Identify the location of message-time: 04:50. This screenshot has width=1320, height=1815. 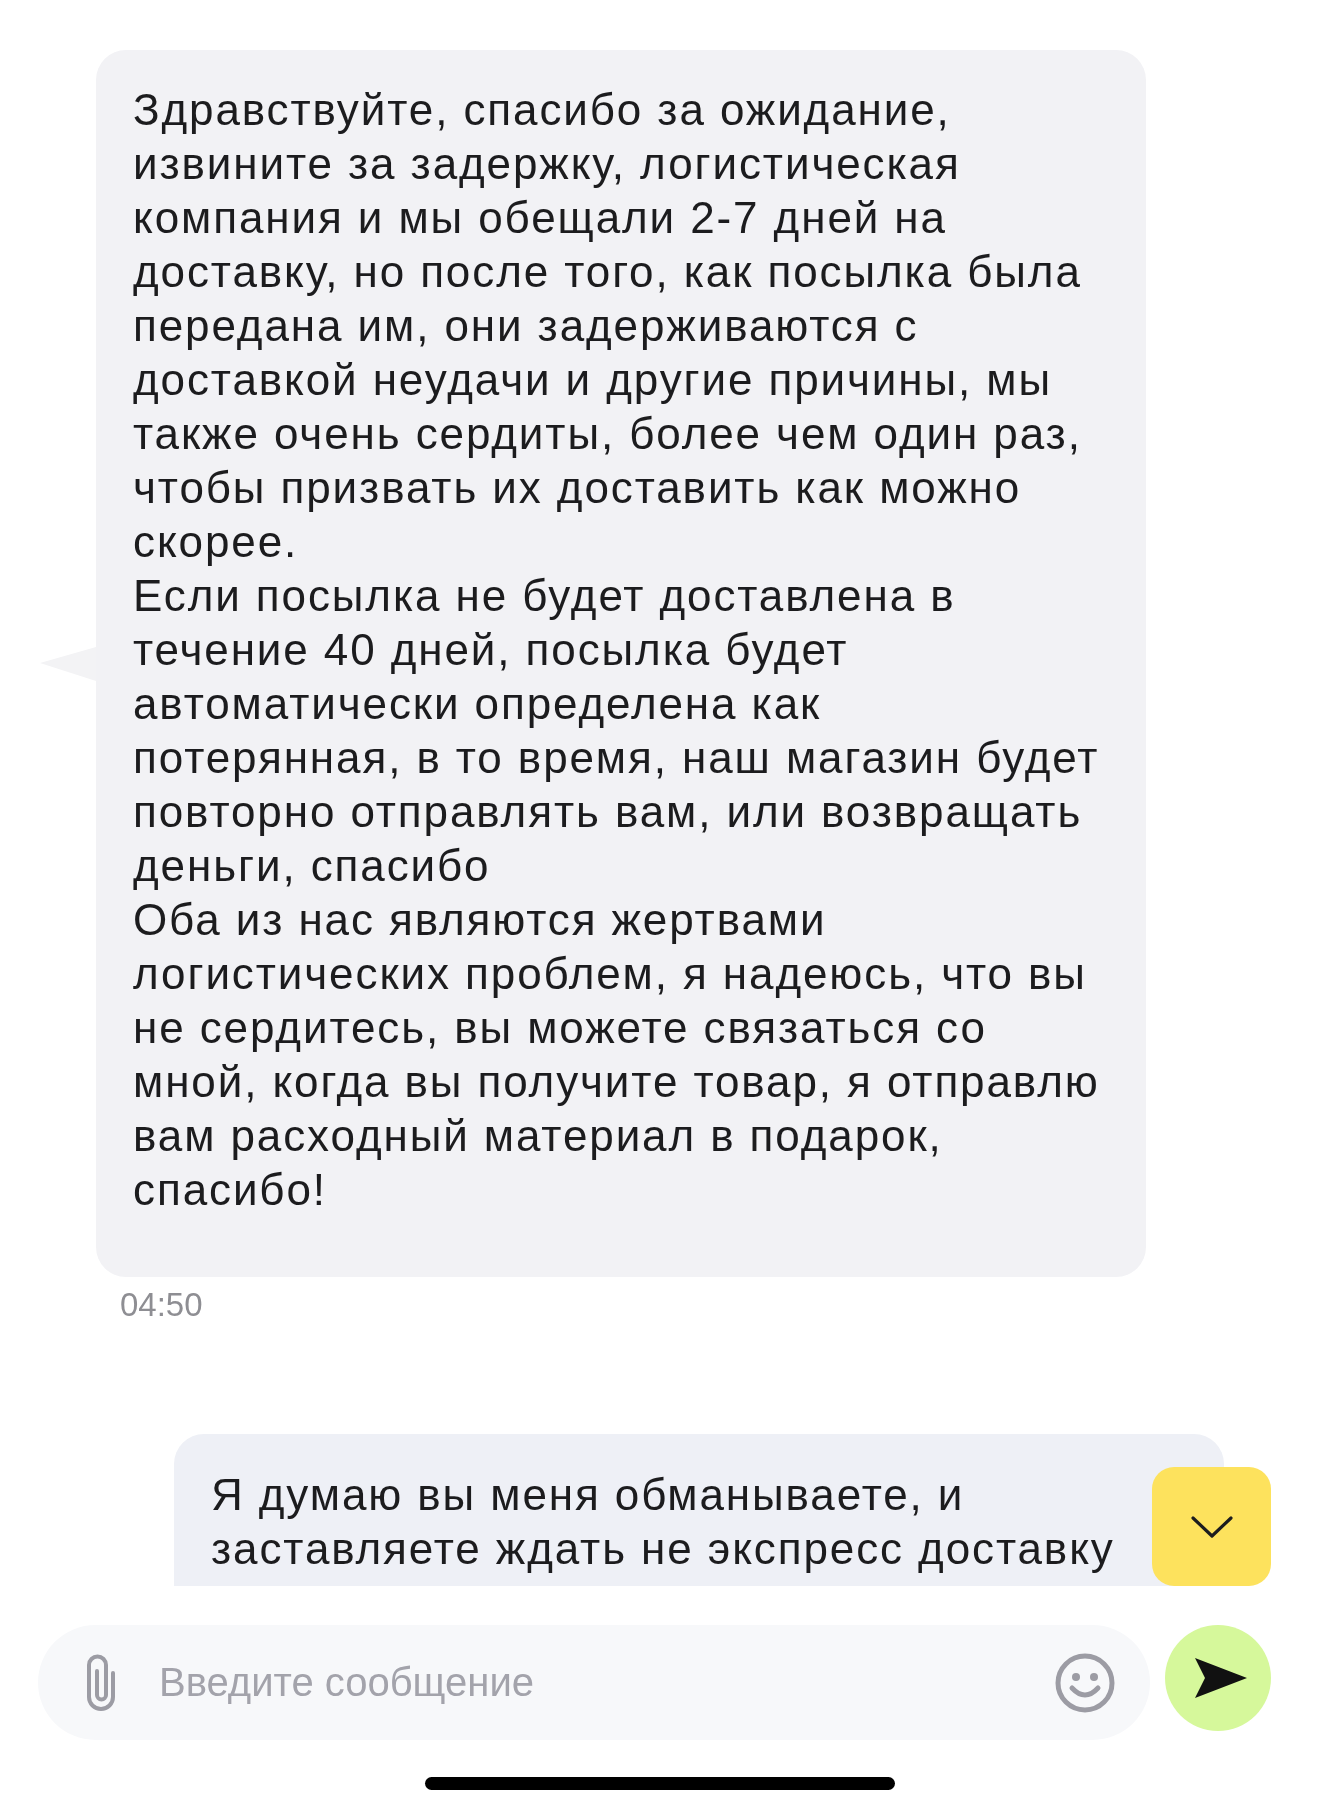
(161, 1305).